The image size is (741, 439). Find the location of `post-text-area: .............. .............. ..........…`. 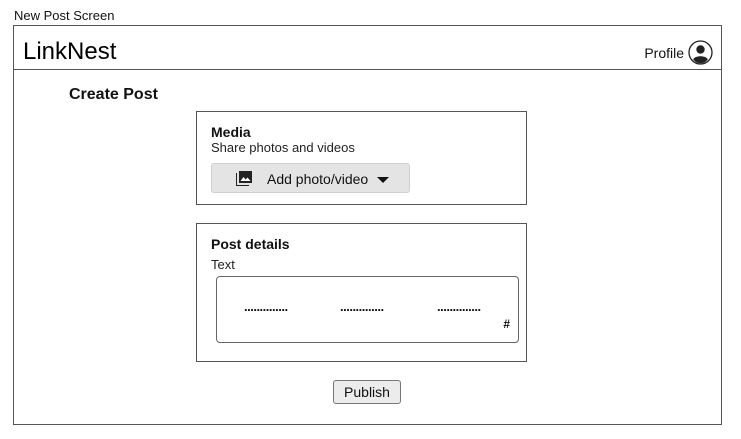

post-text-area: .............. .............. ..........… is located at coordinates (367, 309).